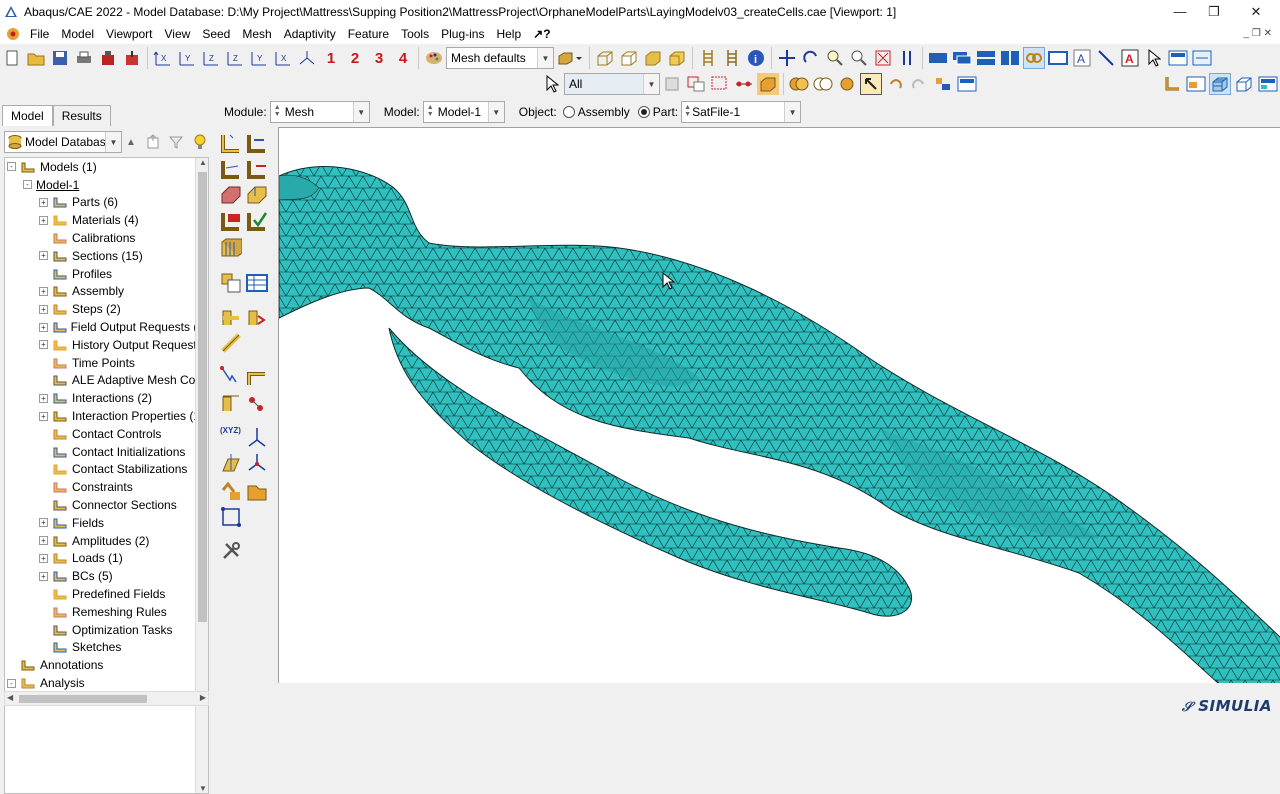 This screenshot has width=1280, height=794. Describe the element at coordinates (39, 34) in the screenshot. I see `menu-file: File` at that location.